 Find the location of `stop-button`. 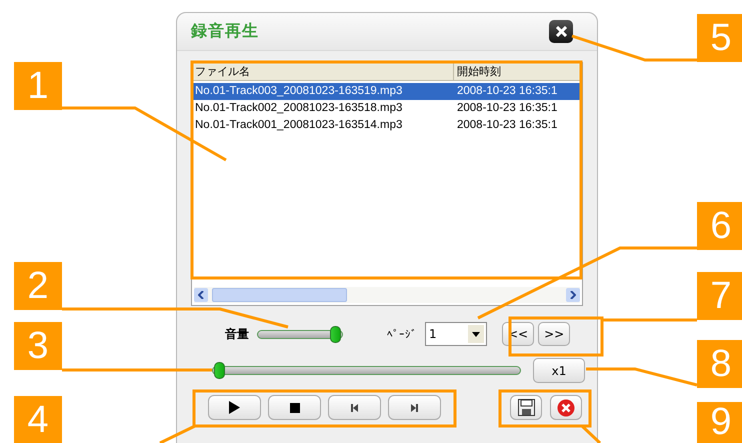

stop-button is located at coordinates (294, 407).